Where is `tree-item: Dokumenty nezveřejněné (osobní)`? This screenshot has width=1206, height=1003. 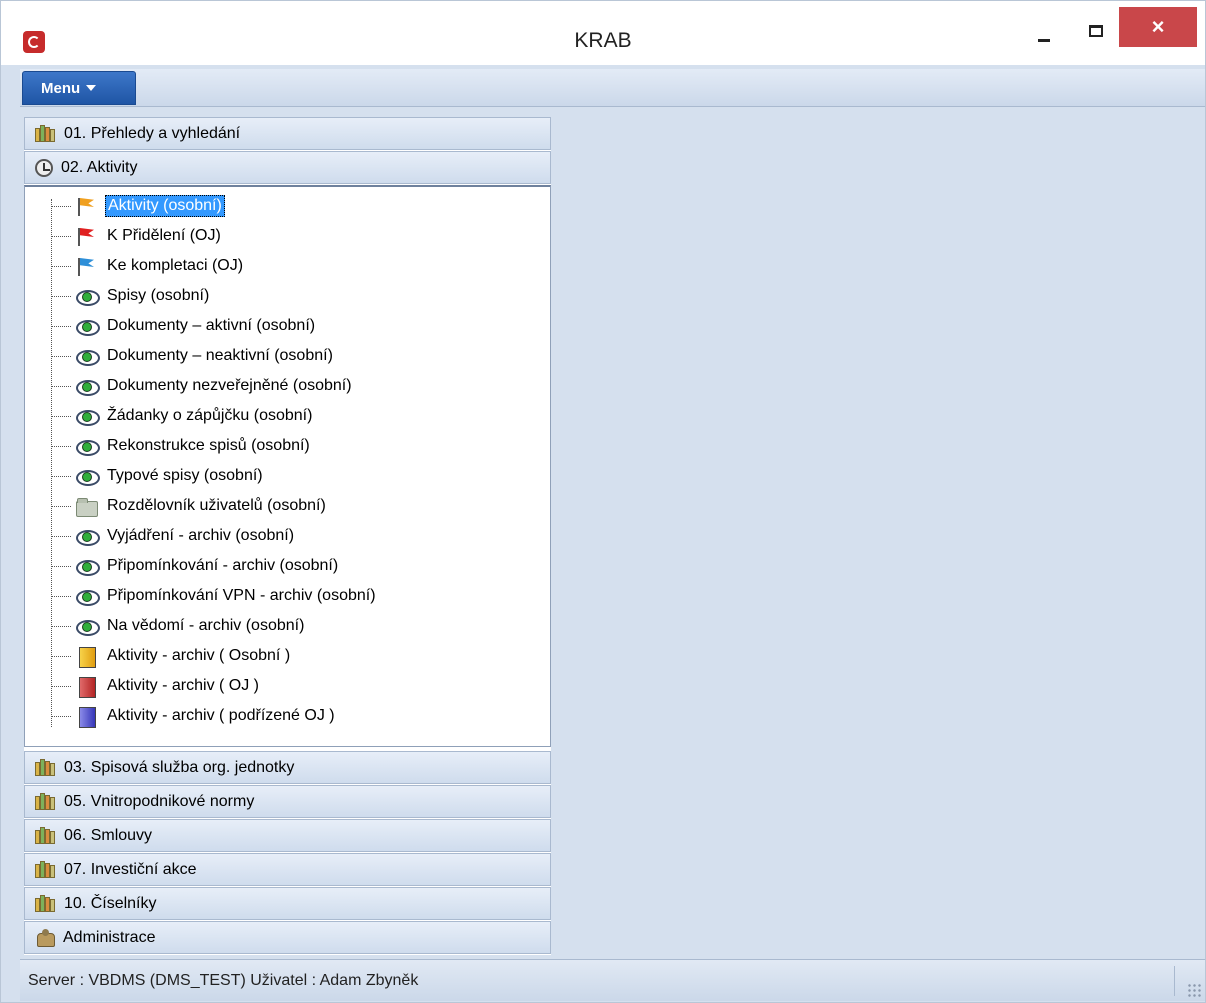 tree-item: Dokumenty nezveřejněné (osobní) is located at coordinates (202, 386).